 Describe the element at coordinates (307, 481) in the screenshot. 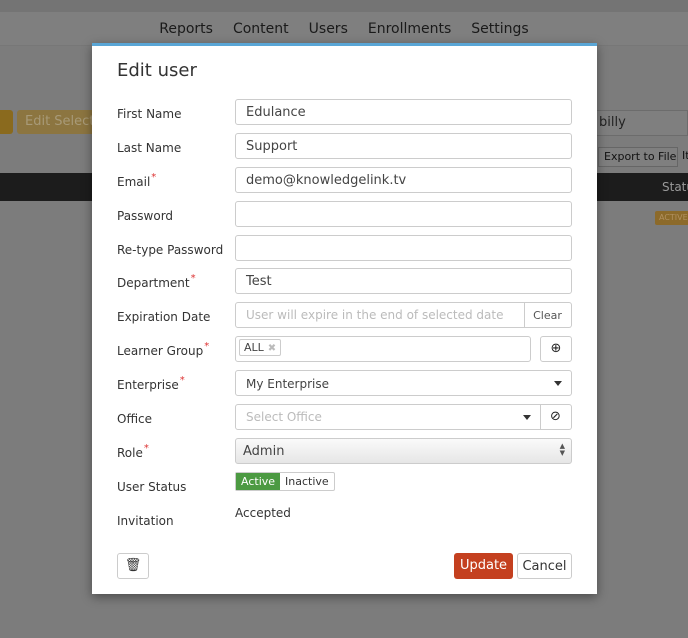

I see `status-inactive-button: Inactive` at that location.